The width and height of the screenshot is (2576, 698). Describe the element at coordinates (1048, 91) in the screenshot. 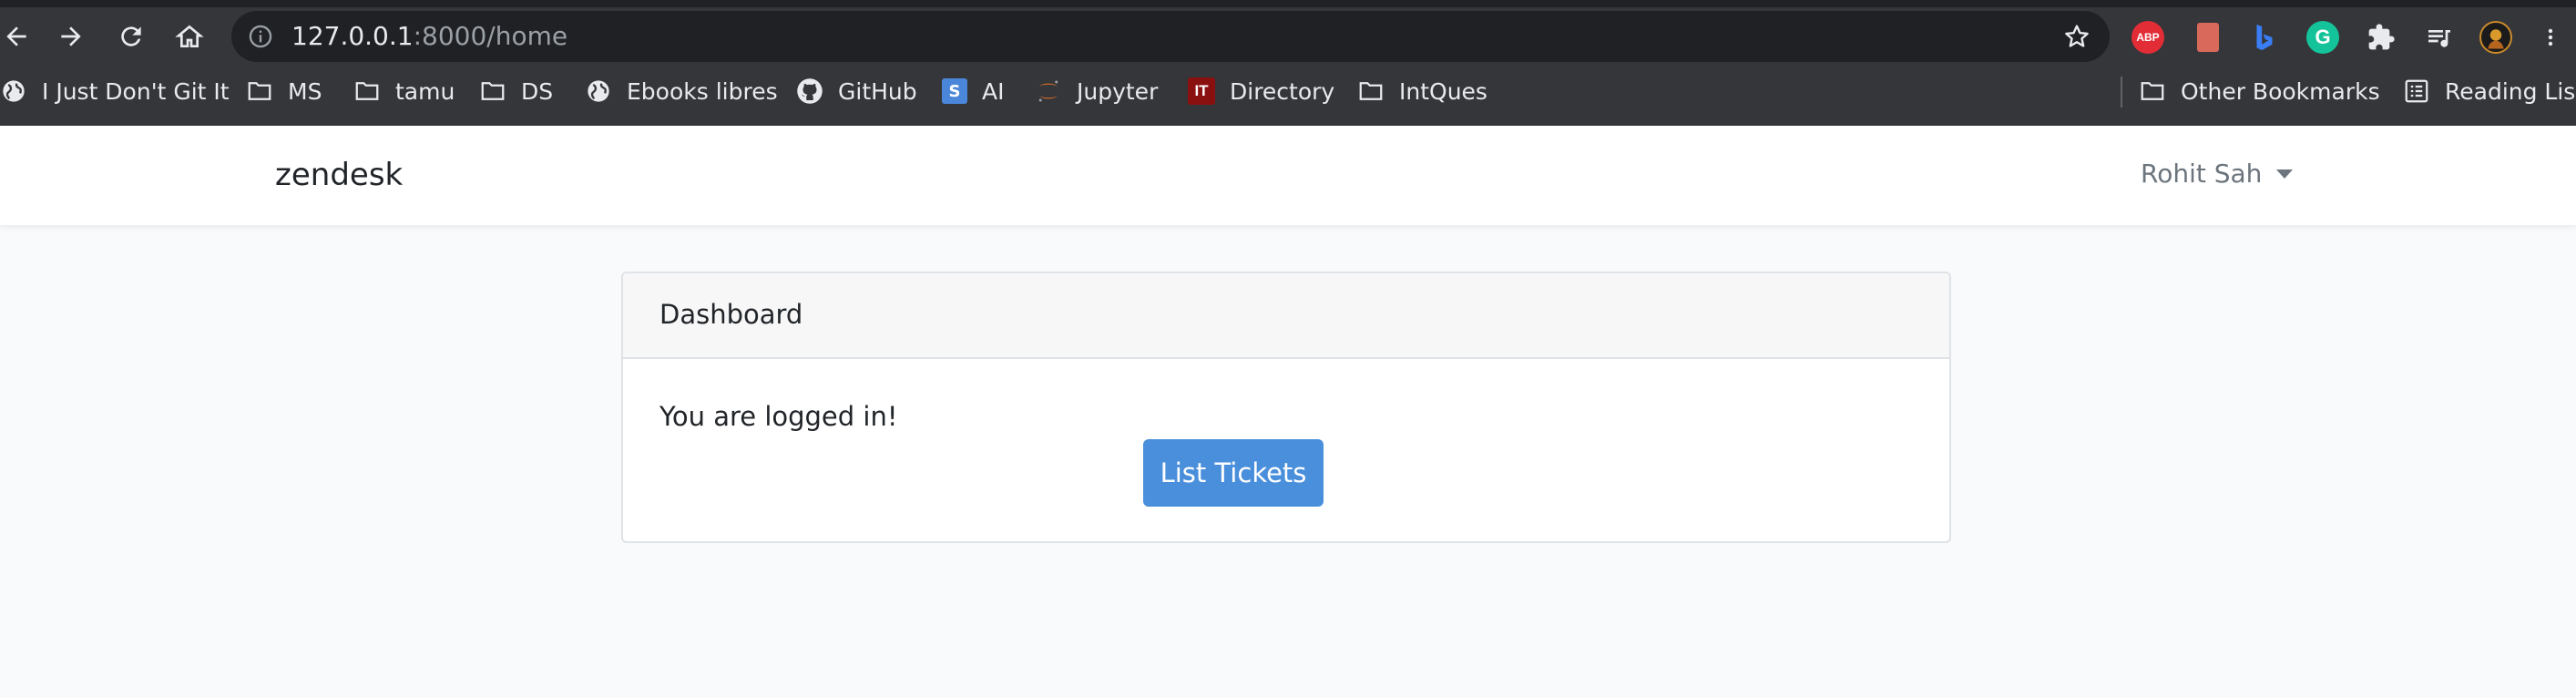

I see `jupyter-icon` at that location.